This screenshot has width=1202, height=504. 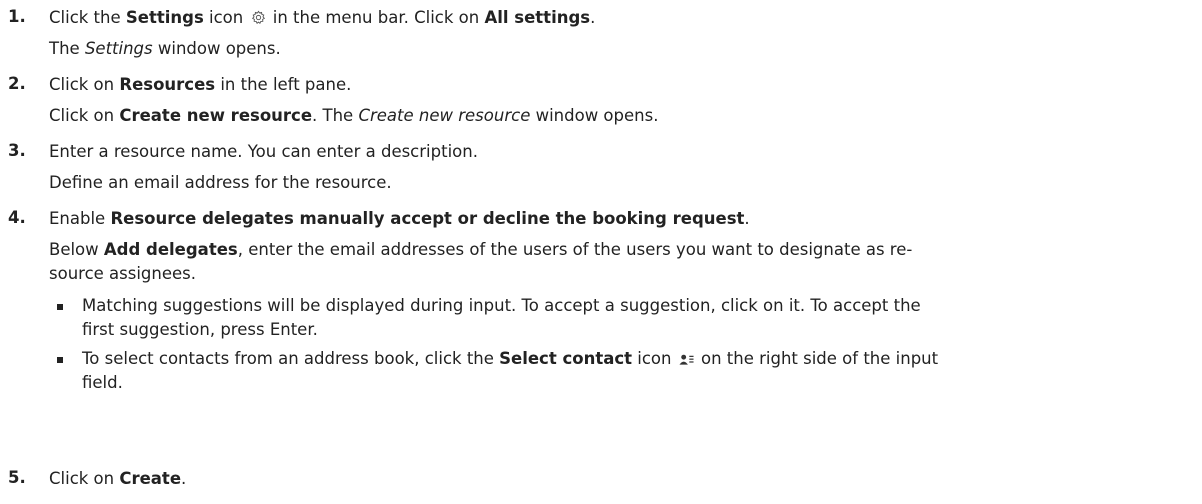 I want to click on bullet-1-line-2: first suggestion, press Enter., so click(x=200, y=329).